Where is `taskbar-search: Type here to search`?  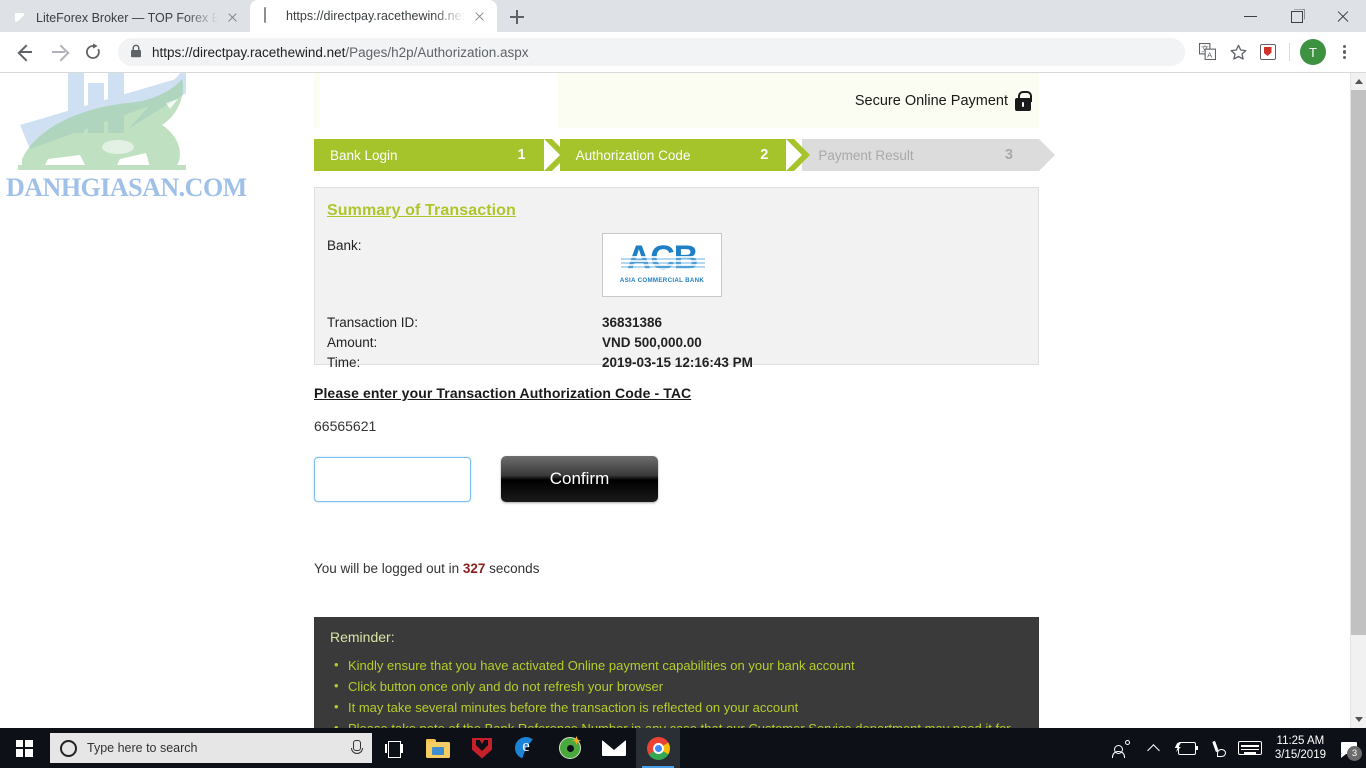 taskbar-search: Type here to search is located at coordinates (211, 748).